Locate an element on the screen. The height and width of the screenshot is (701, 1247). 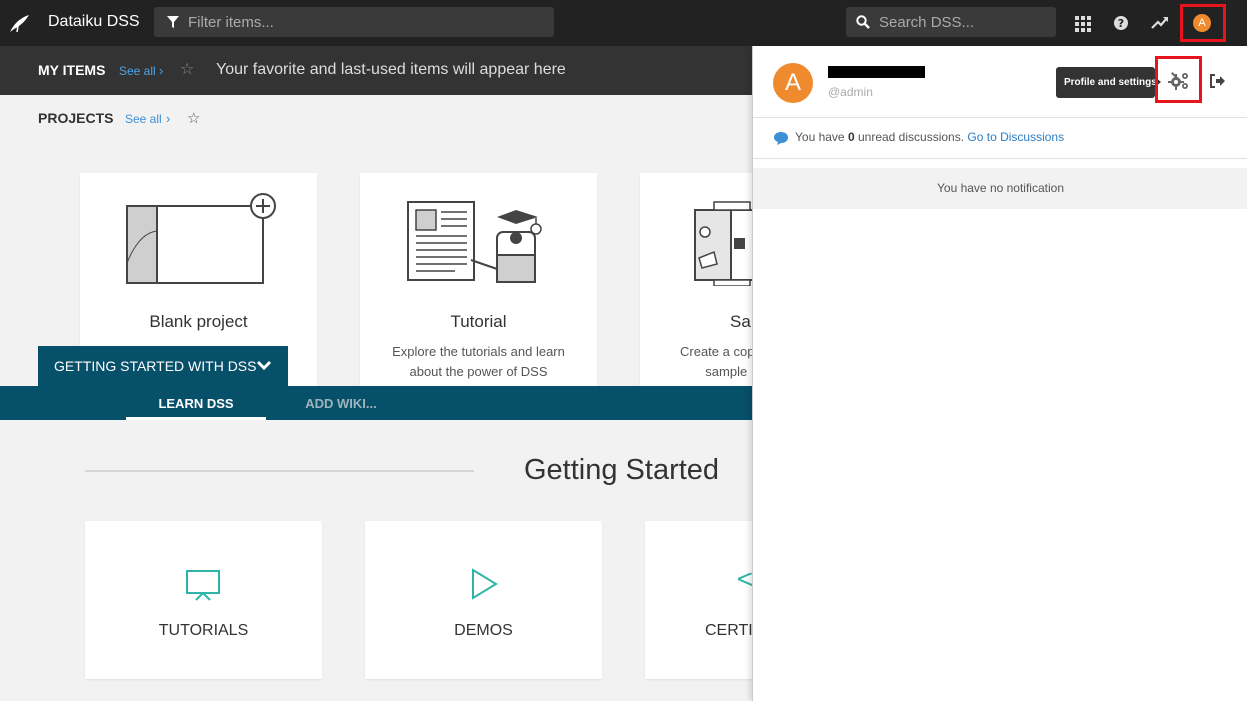
unread-count: 0 is located at coordinates (851, 137).